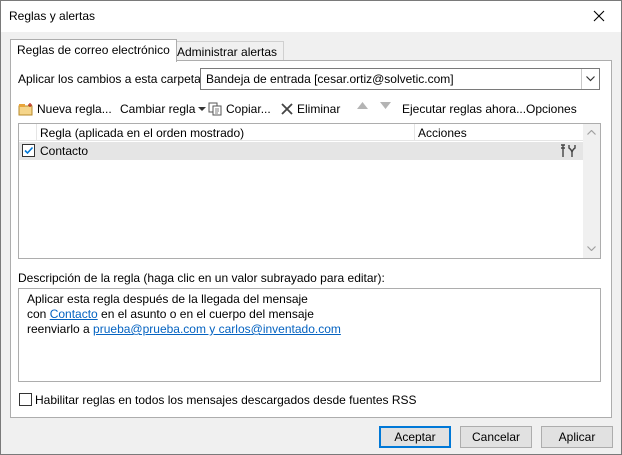 This screenshot has height=455, width=622. Describe the element at coordinates (287, 109) in the screenshot. I see `delete-x-icon` at that location.